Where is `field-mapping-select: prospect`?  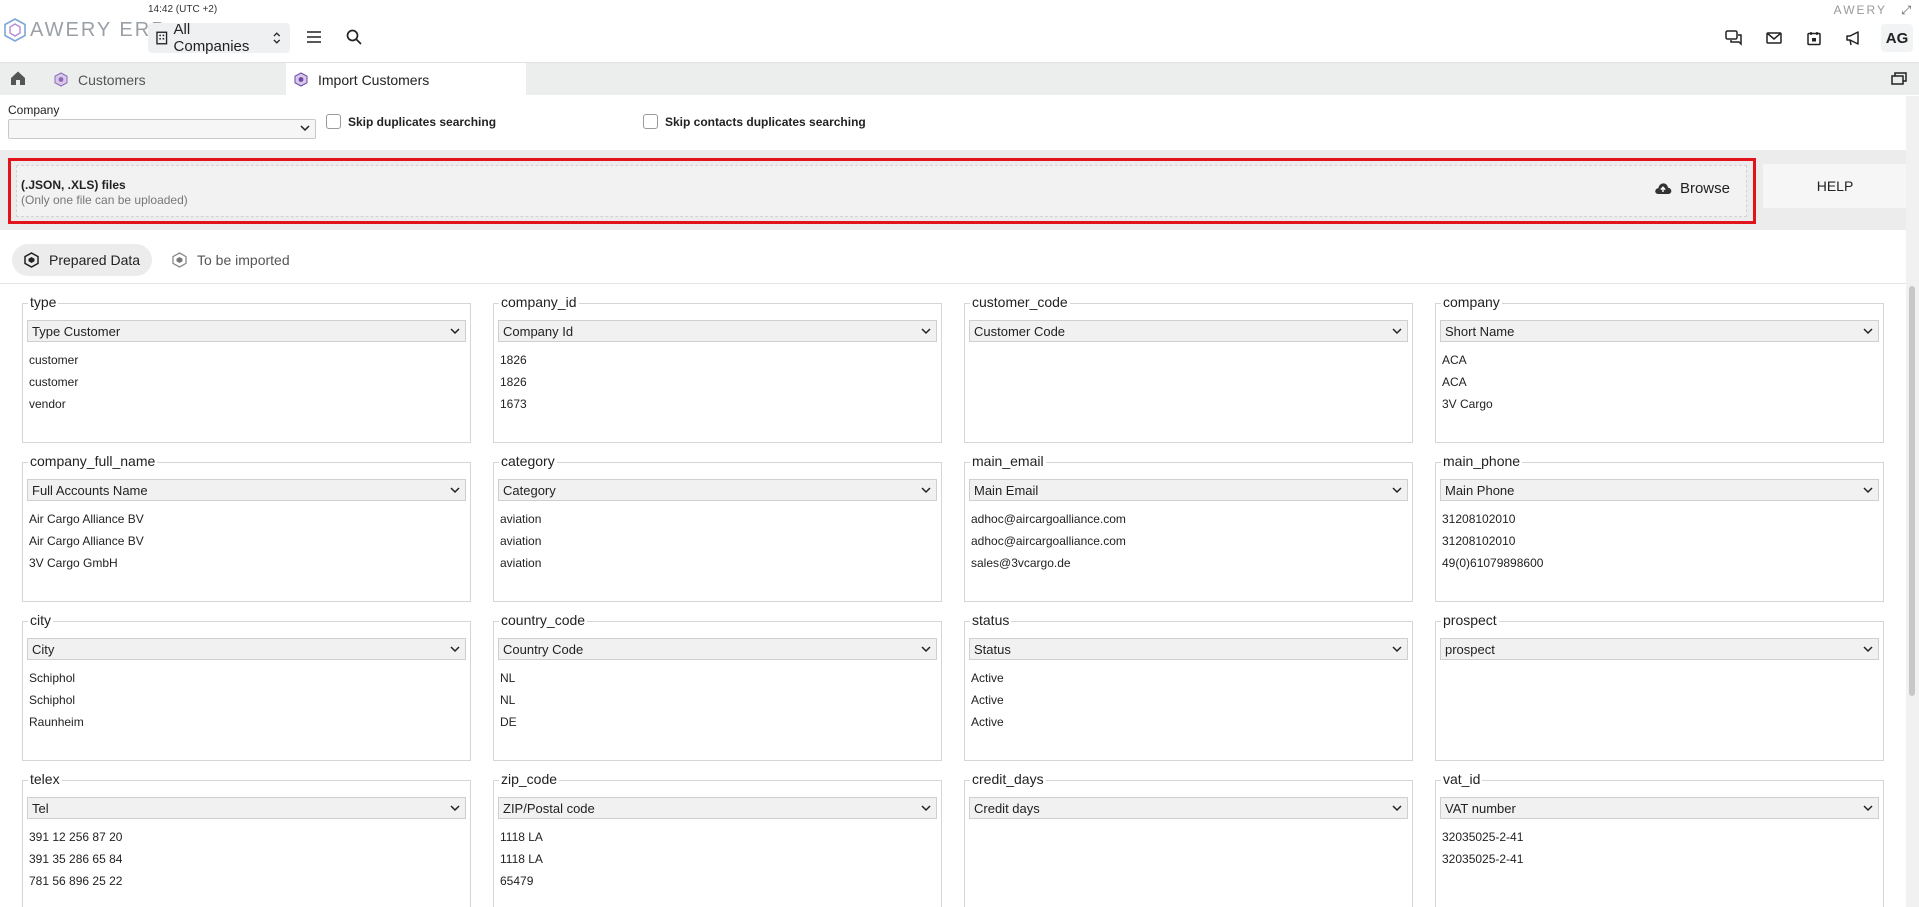 field-mapping-select: prospect is located at coordinates (1659, 649).